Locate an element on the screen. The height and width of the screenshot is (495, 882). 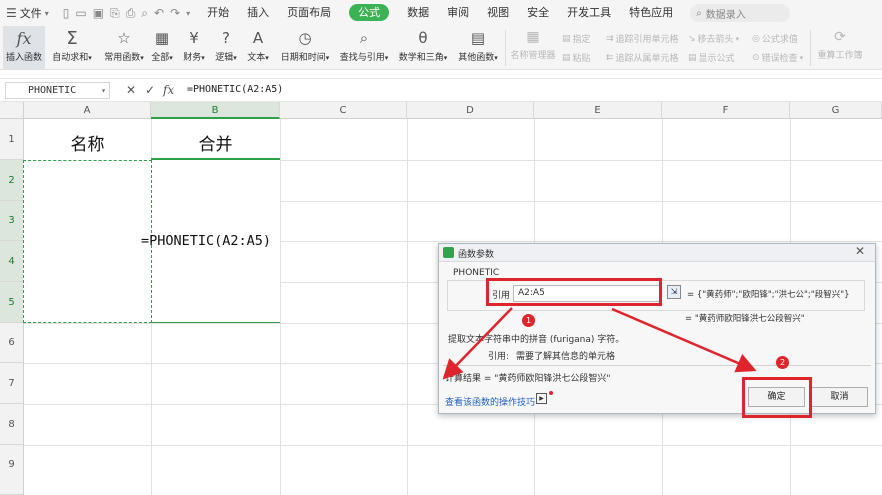
annotation-arrow-right is located at coordinates (684, 340).